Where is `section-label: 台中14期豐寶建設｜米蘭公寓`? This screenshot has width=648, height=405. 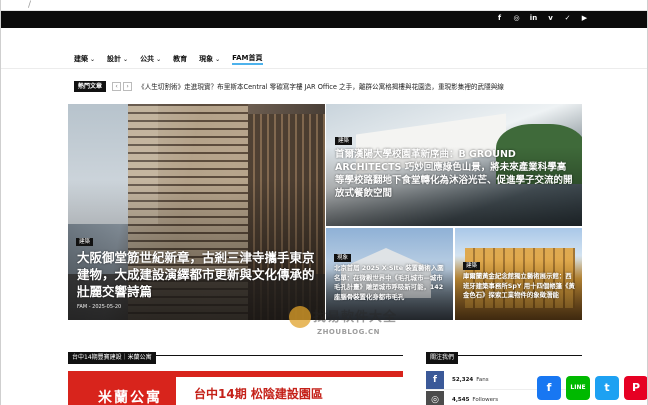 section-label: 台中14期豐寶建設｜米蘭公寓 is located at coordinates (112, 358).